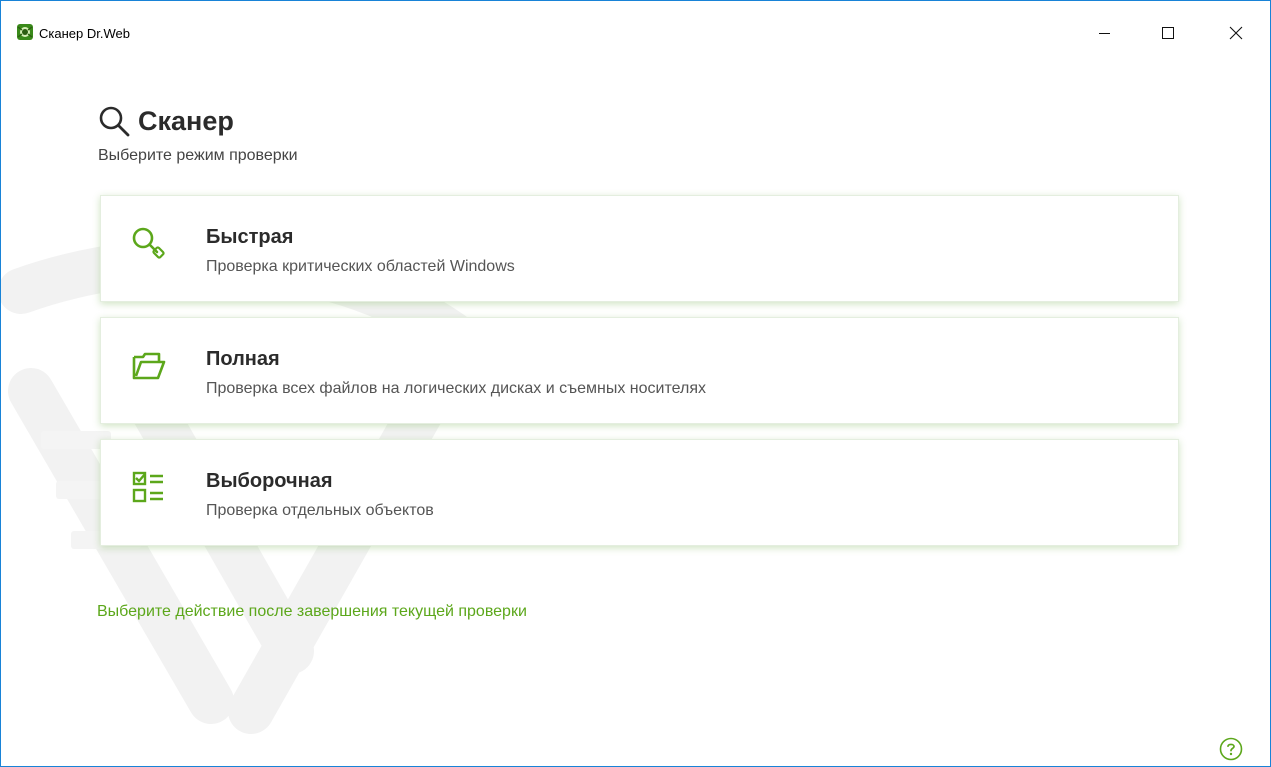 The width and height of the screenshot is (1271, 767). Describe the element at coordinates (186, 120) in the screenshot. I see `page-title-text: Сканер` at that location.